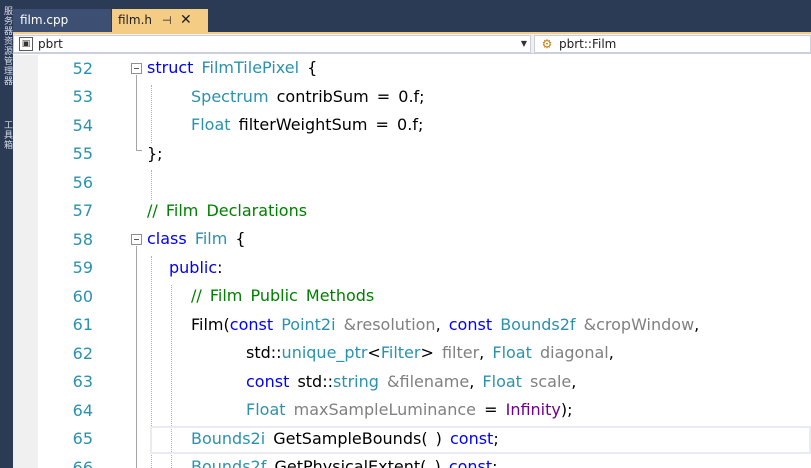  I want to click on tab-film-cpp: film.cpp, so click(62, 20).